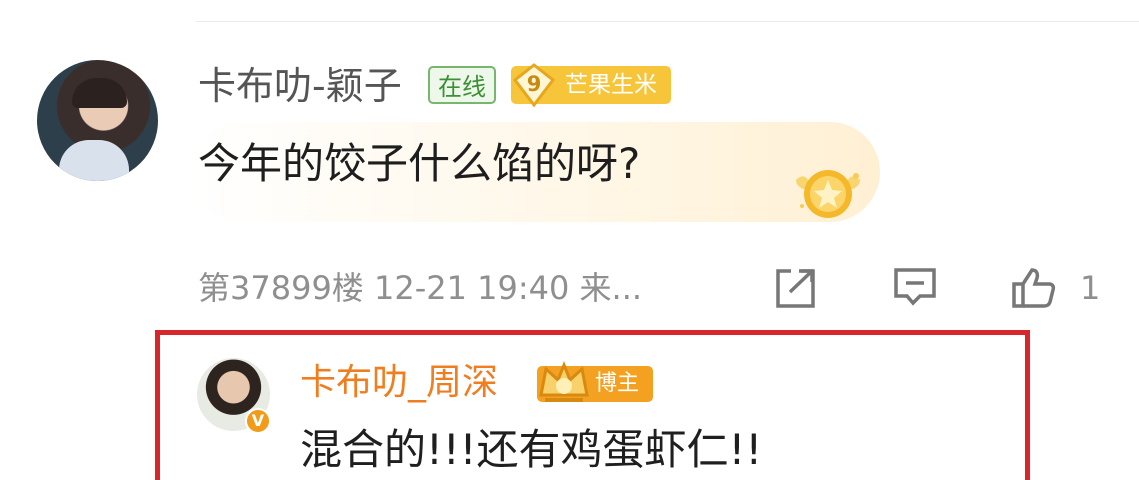  What do you see at coordinates (564, 381) in the screenshot?
I see `blogger-crown-icon` at bounding box center [564, 381].